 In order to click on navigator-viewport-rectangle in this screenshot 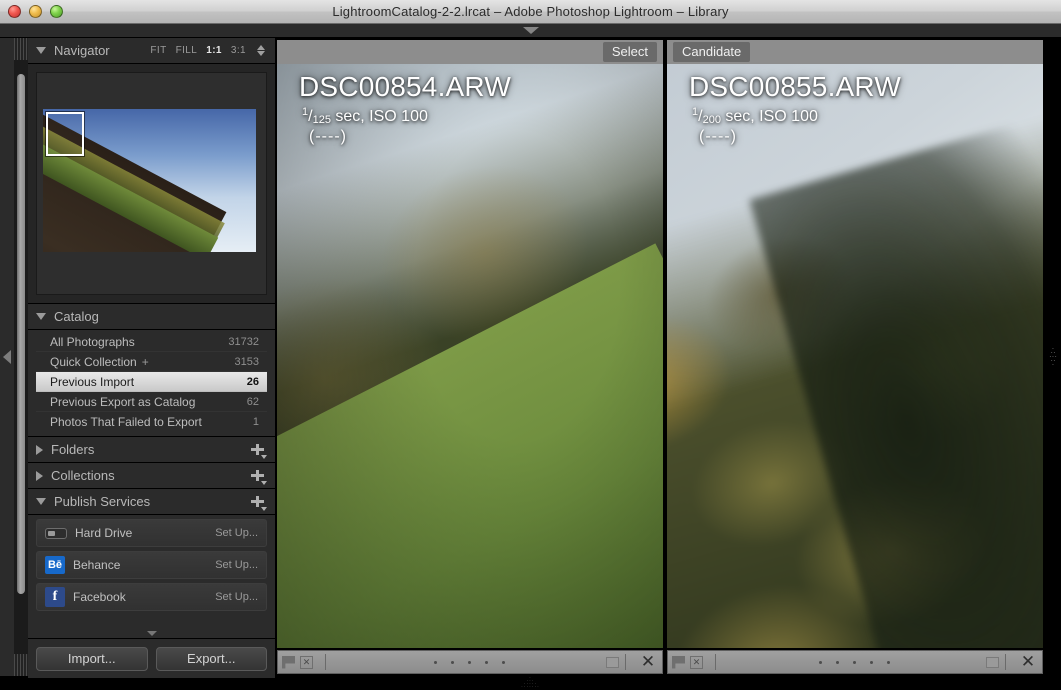, I will do `click(65, 134)`.